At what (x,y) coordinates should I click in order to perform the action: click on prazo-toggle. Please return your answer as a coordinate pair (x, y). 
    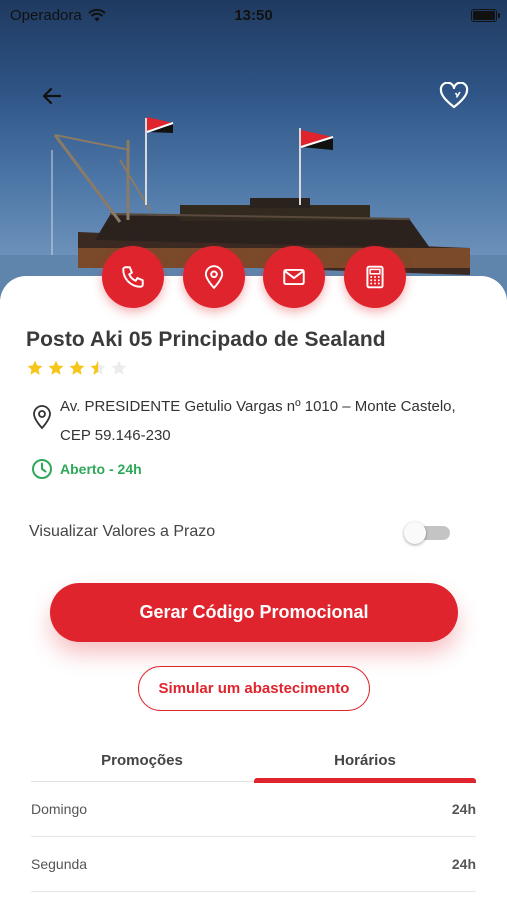
    Looking at the image, I should click on (427, 533).